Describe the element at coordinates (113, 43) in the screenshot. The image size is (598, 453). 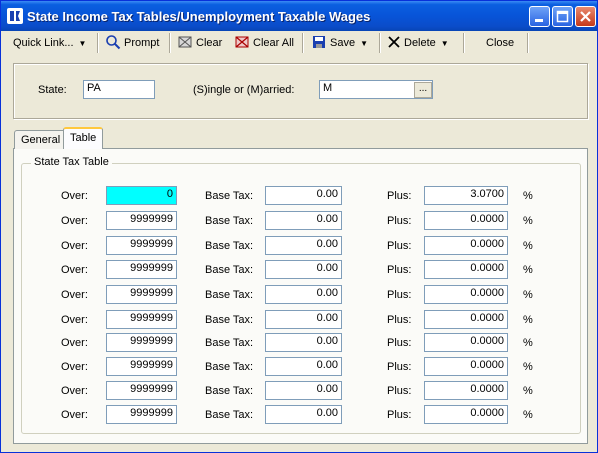
I see `search-icon` at that location.